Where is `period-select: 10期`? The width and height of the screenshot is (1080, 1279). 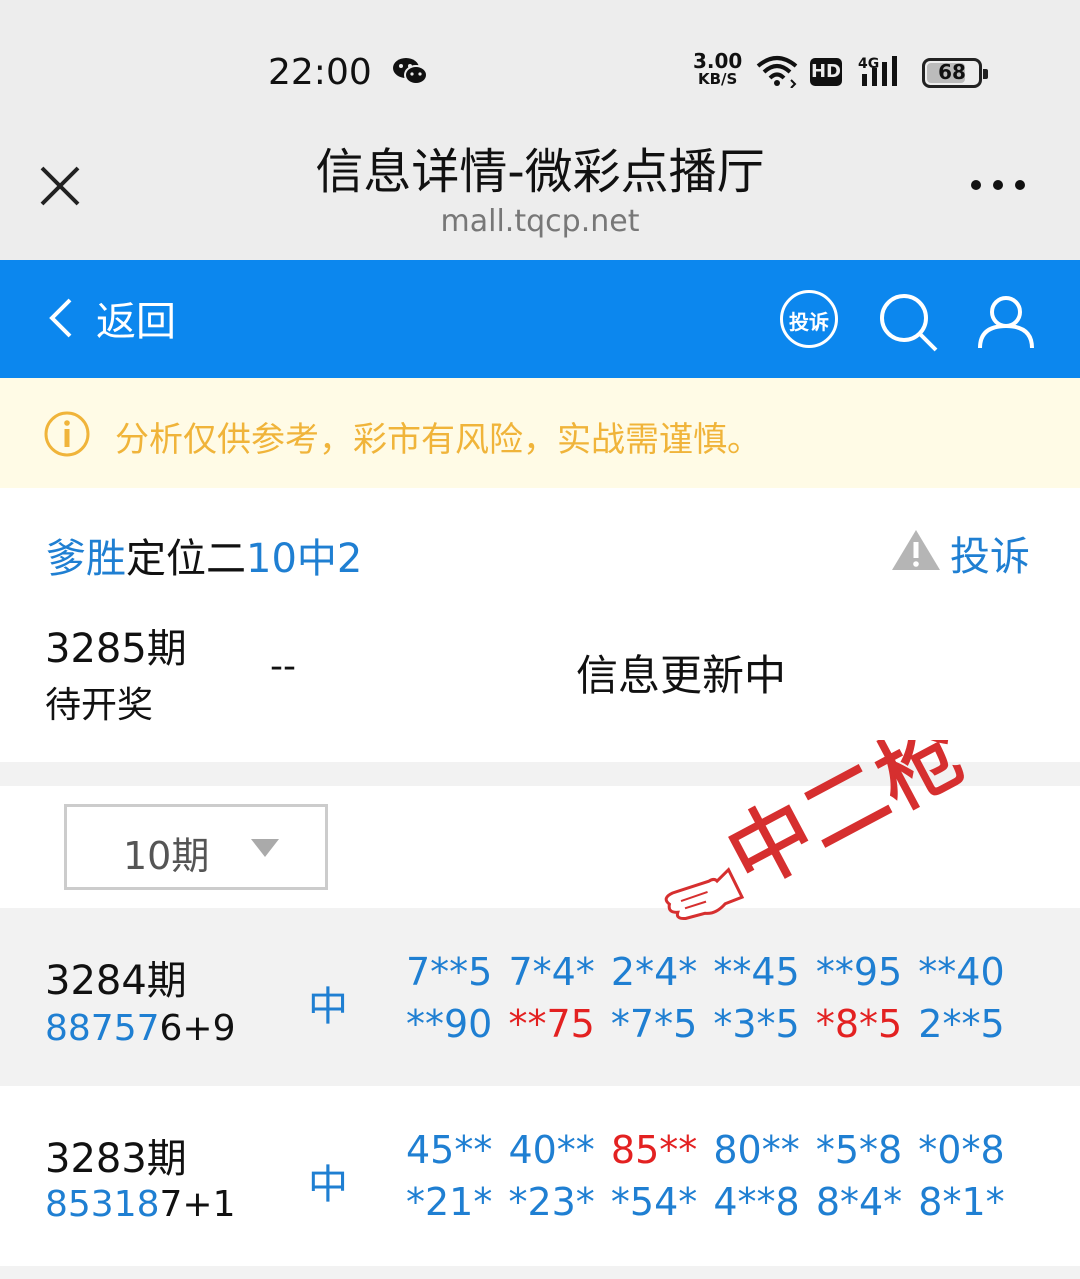
period-select: 10期 is located at coordinates (196, 847).